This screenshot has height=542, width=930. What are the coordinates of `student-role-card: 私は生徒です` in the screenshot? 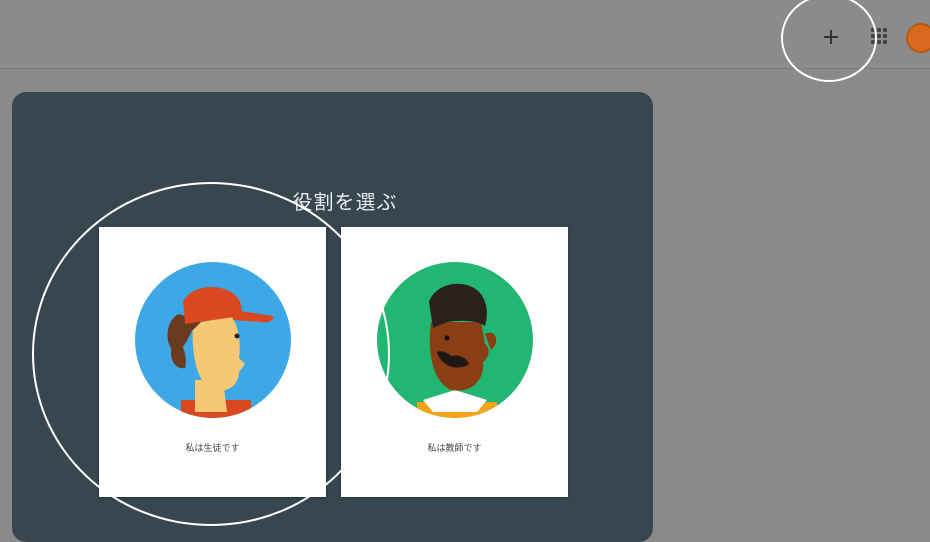 It's located at (212, 362).